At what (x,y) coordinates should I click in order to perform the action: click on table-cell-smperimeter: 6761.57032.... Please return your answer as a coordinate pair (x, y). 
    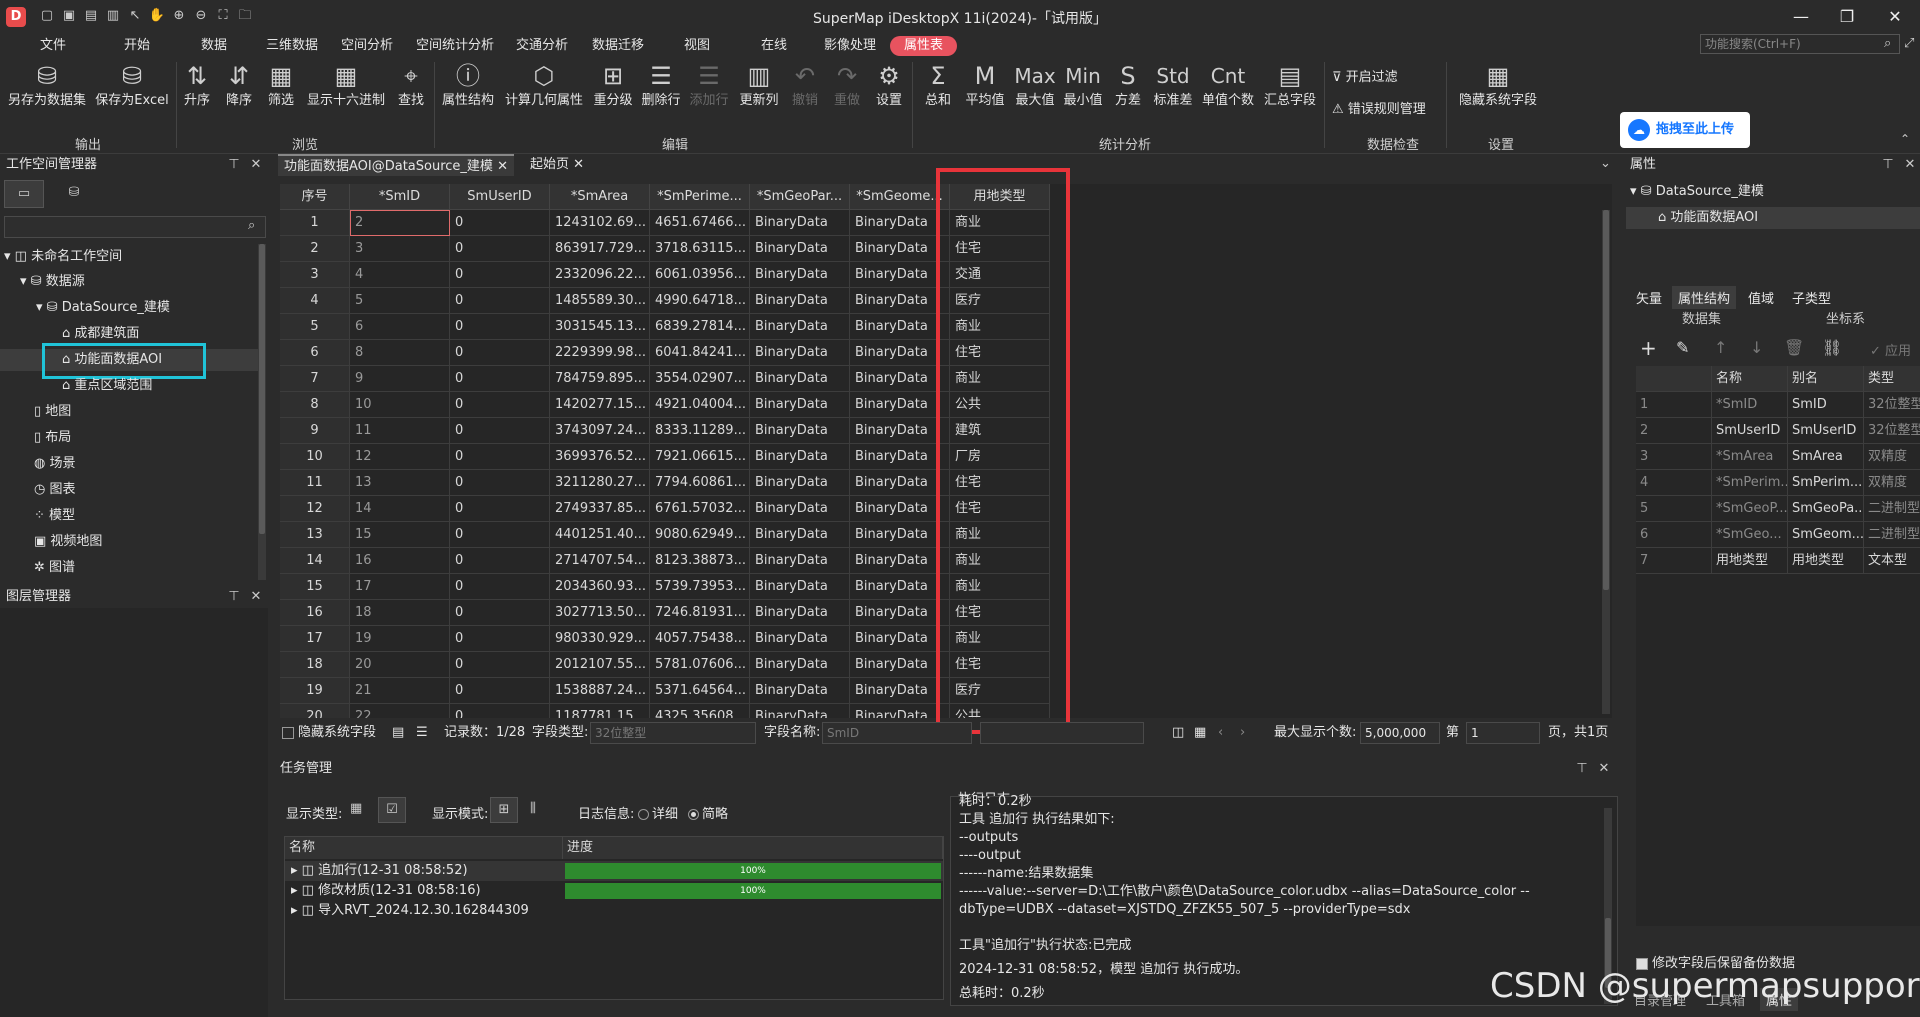
    Looking at the image, I should click on (700, 509).